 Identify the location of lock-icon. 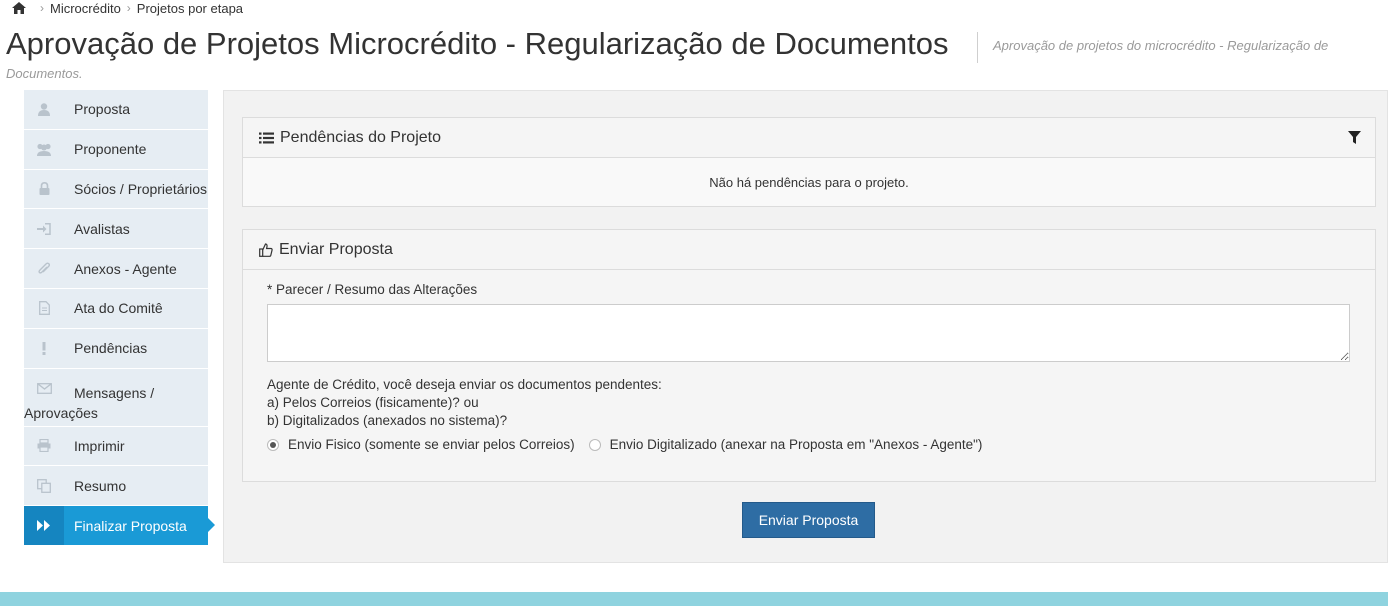
(44, 189).